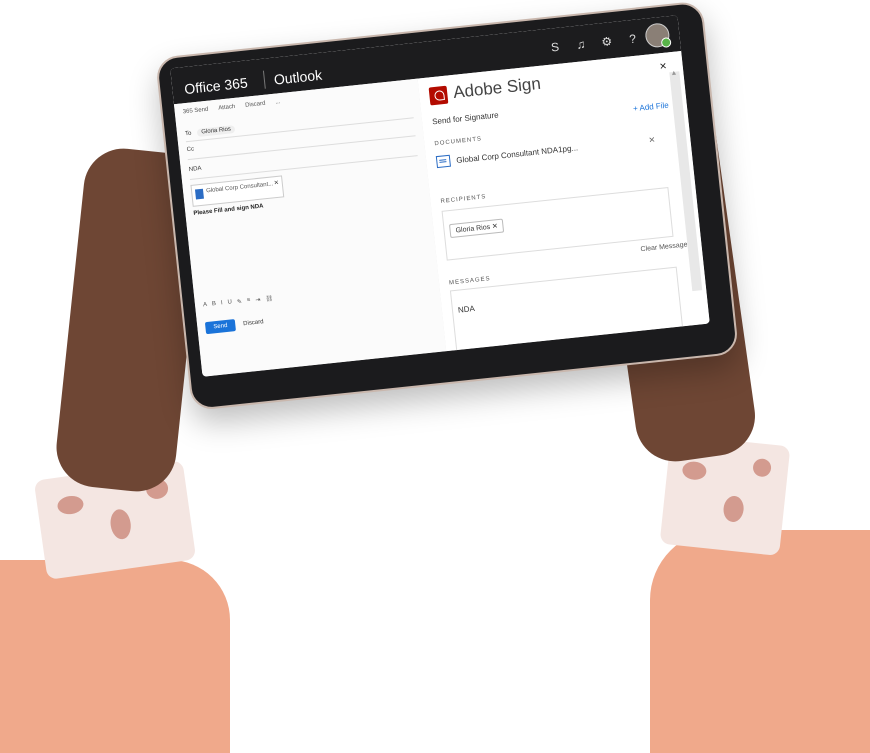  Describe the element at coordinates (214, 307) in the screenshot. I see `bold-icon: B` at that location.